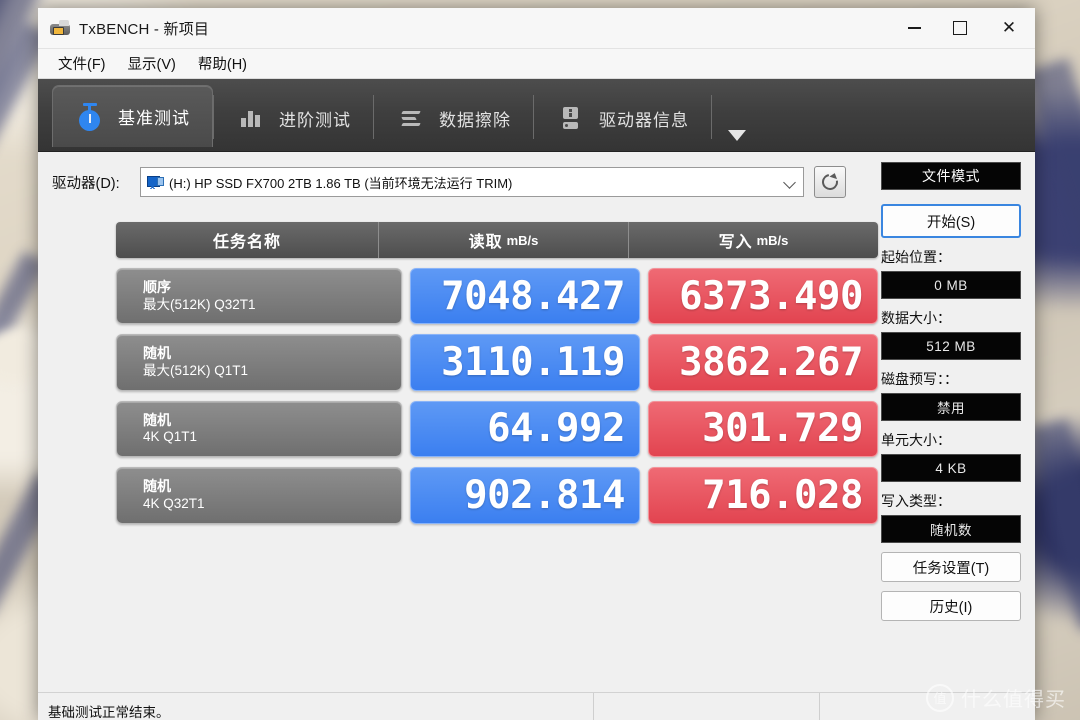 The width and height of the screenshot is (1080, 720). Describe the element at coordinates (916, 501) in the screenshot. I see `write-type-label: 写入类型：` at that location.